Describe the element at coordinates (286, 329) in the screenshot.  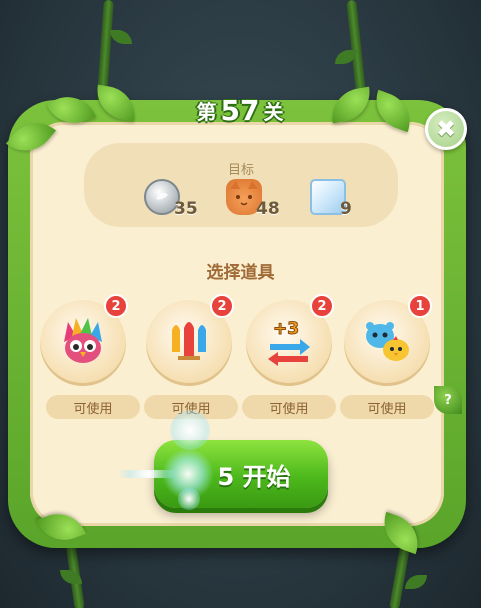
I see `plus-three-text: +3` at that location.